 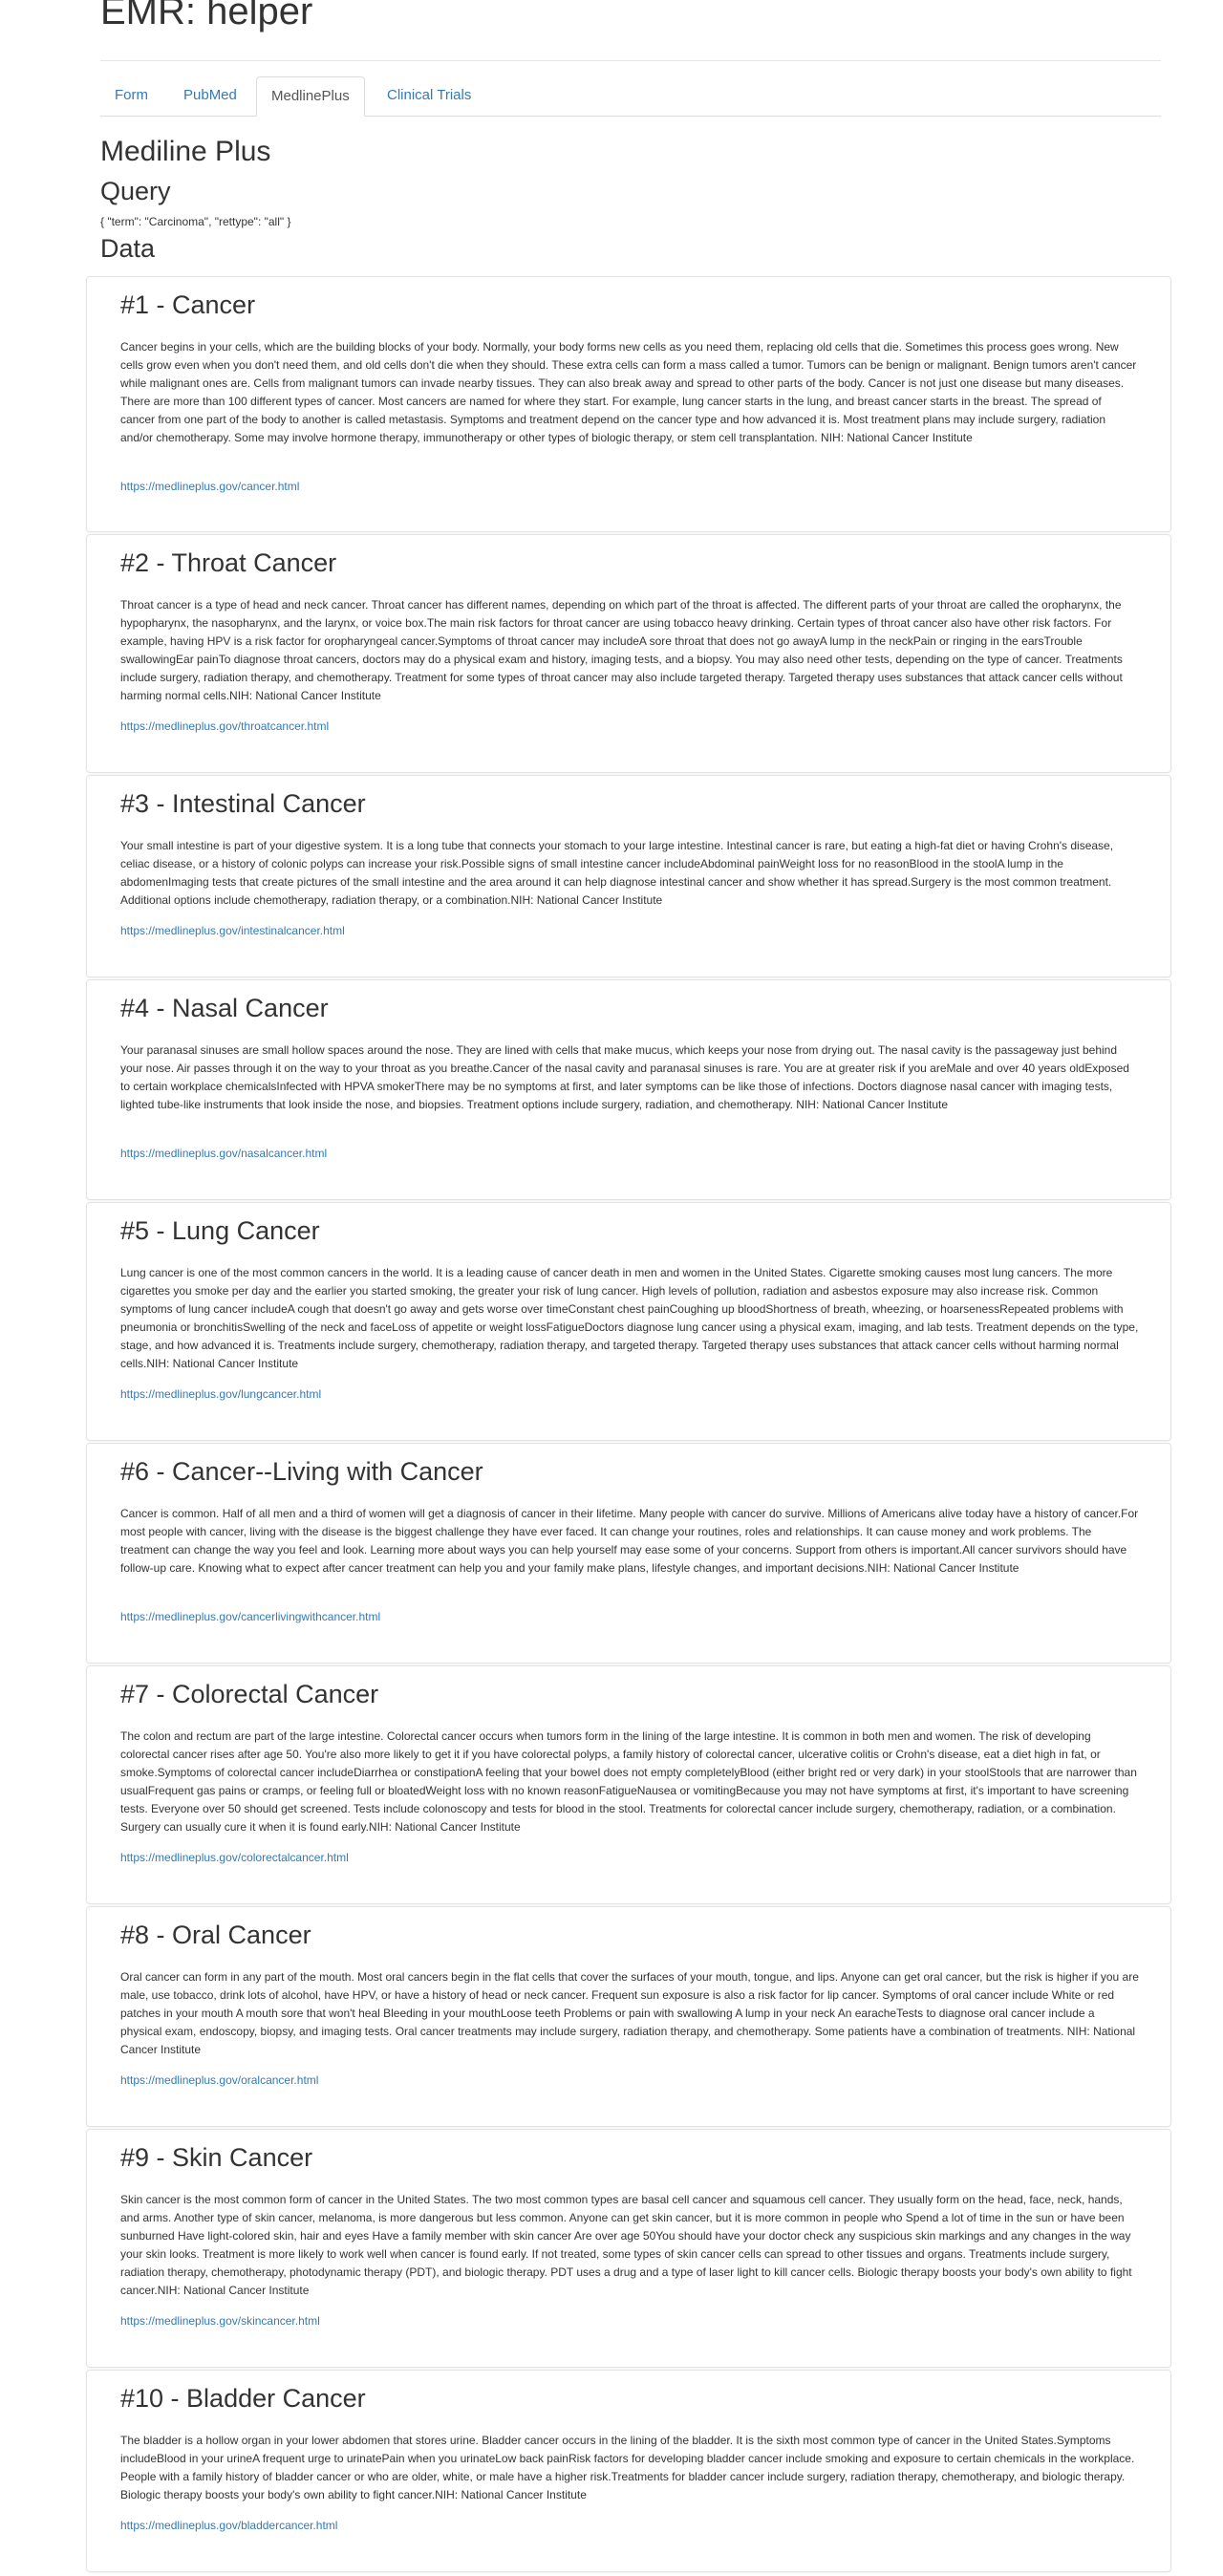 What do you see at coordinates (630, 96) in the screenshot?
I see `tab-bar: Form PubMed MedlinePlus Clinical Trials` at bounding box center [630, 96].